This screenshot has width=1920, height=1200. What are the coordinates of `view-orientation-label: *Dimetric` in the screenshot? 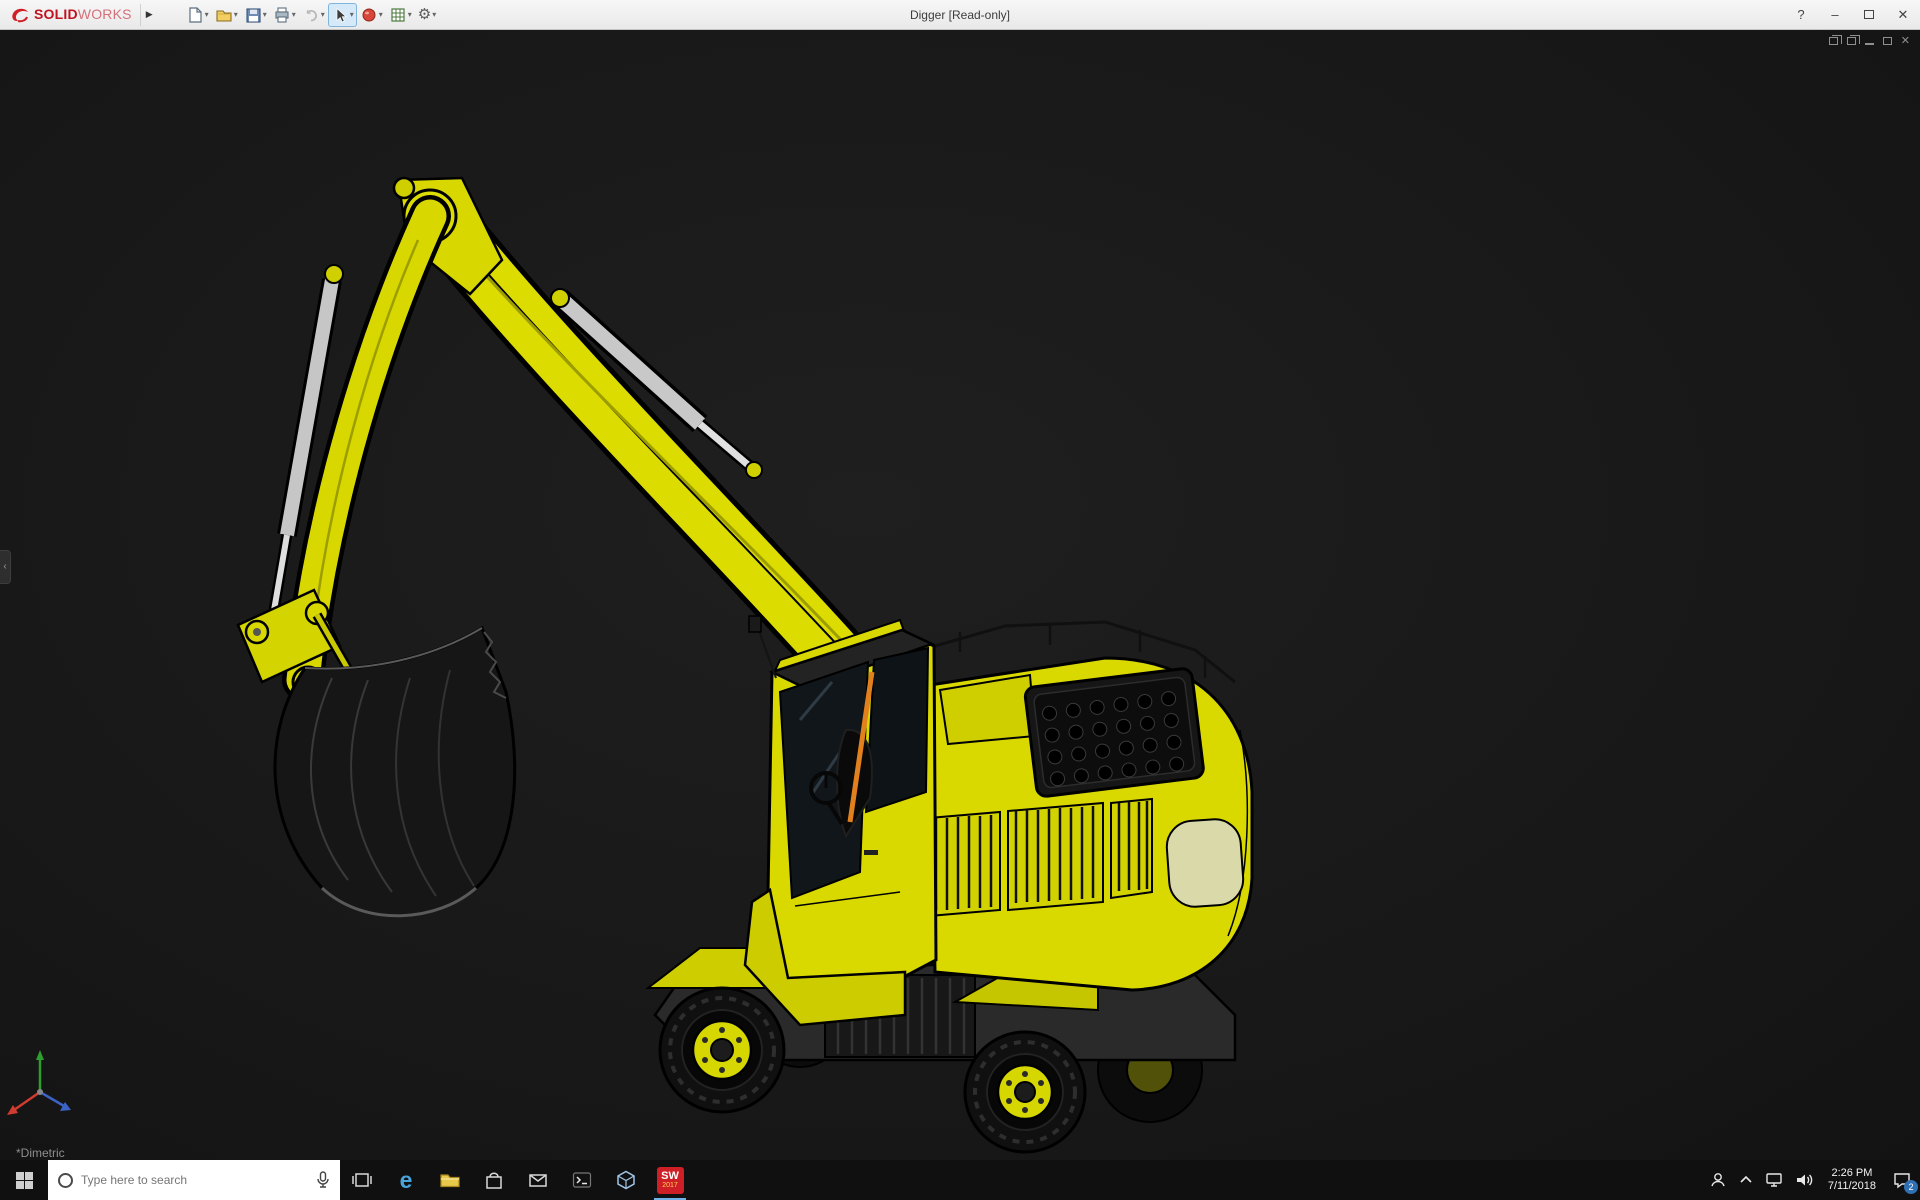 It's located at (40, 1153).